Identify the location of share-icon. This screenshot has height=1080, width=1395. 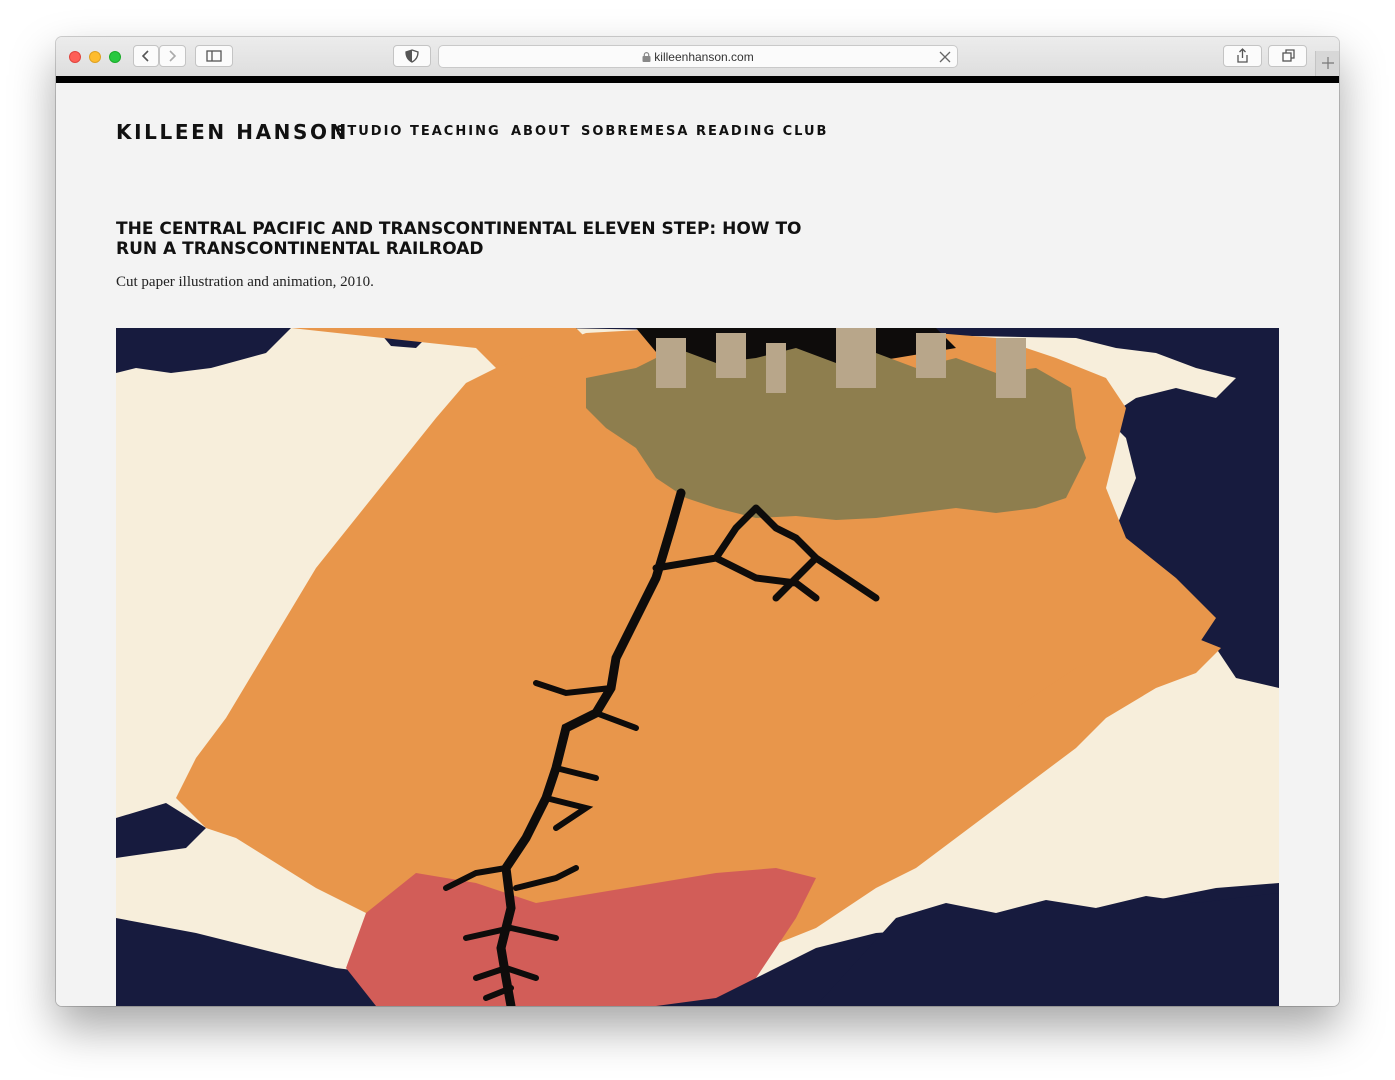
(1242, 55).